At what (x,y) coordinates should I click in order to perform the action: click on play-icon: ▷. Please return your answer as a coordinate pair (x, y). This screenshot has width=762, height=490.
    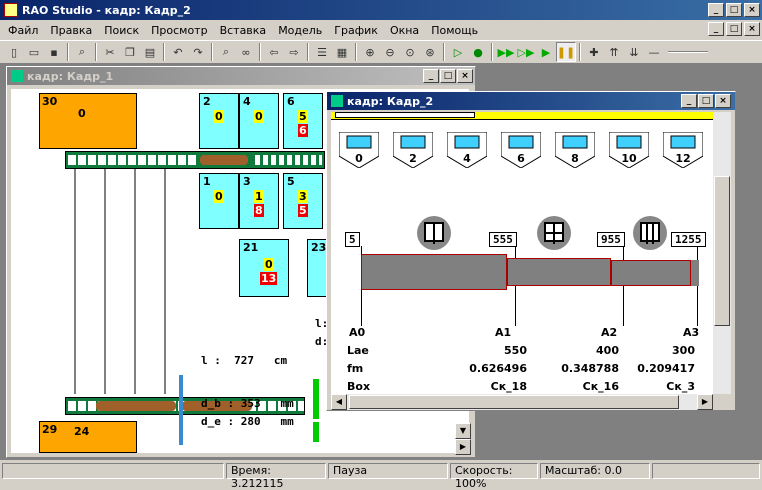
    Looking at the image, I should click on (458, 52).